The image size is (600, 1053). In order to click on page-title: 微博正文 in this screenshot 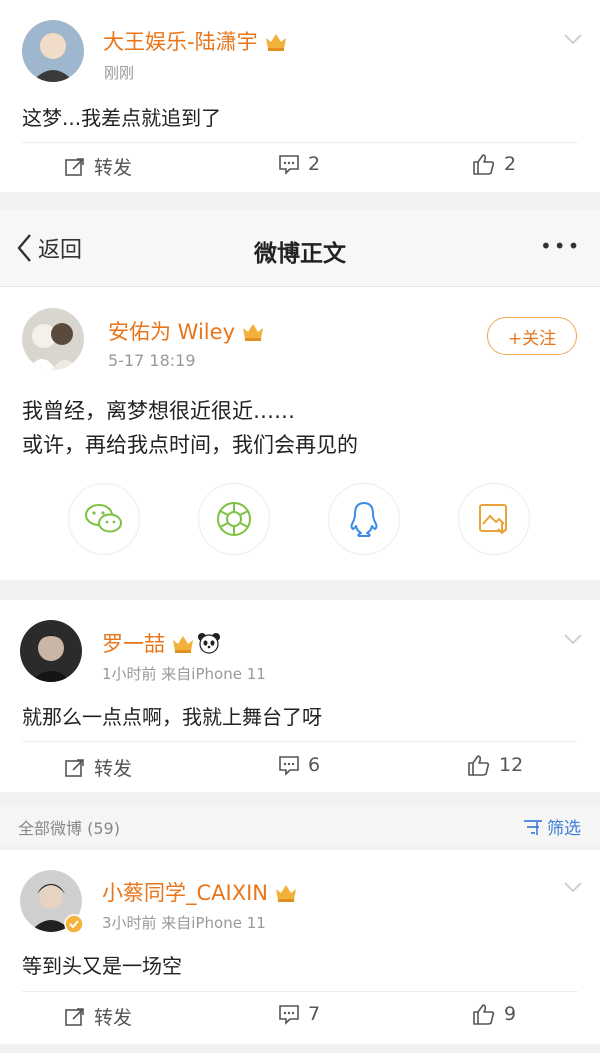, I will do `click(300, 254)`.